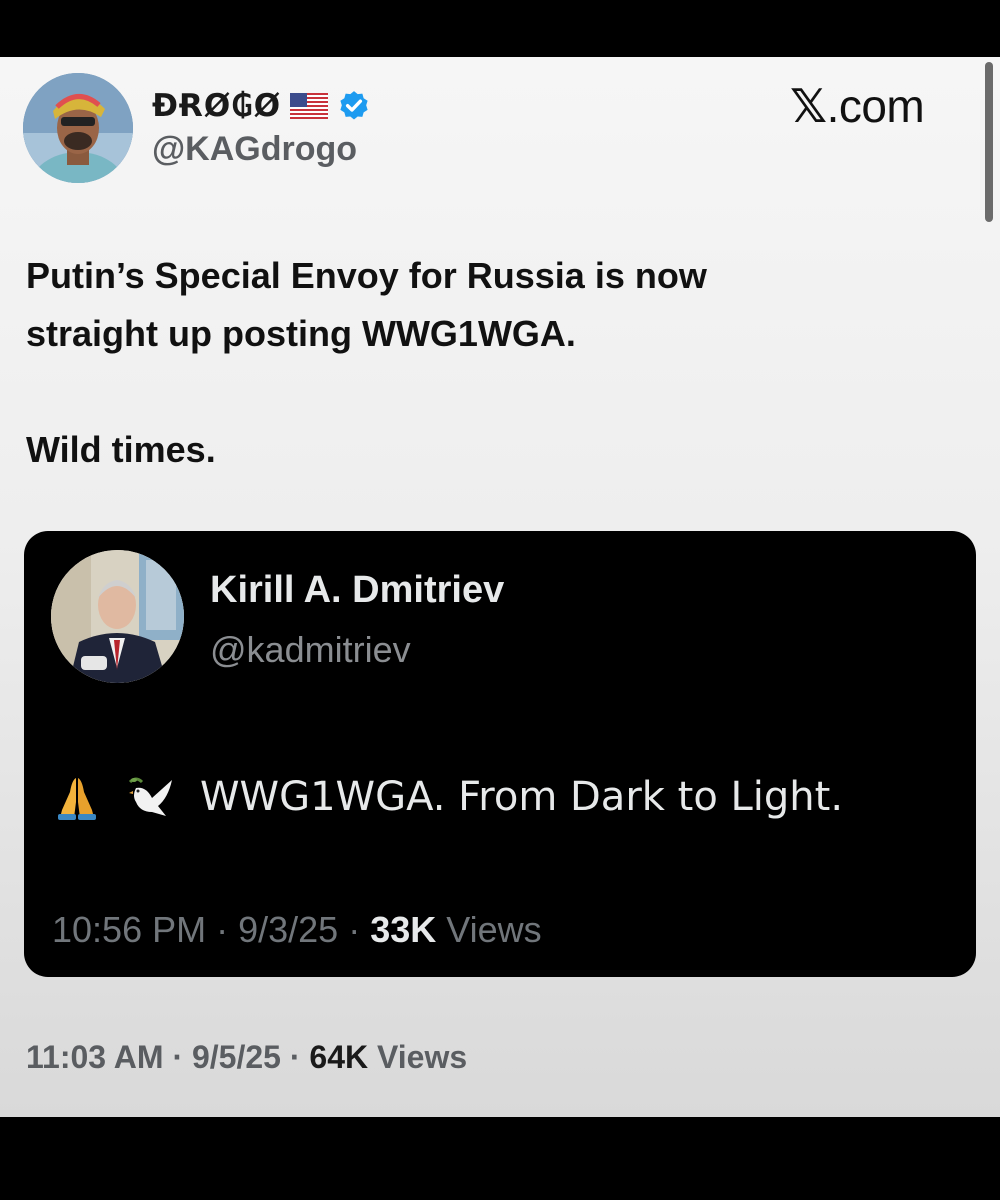 Image resolution: width=1000 pixels, height=1200 pixels. I want to click on quoted-author-handle: @kadmitriev, so click(310, 650).